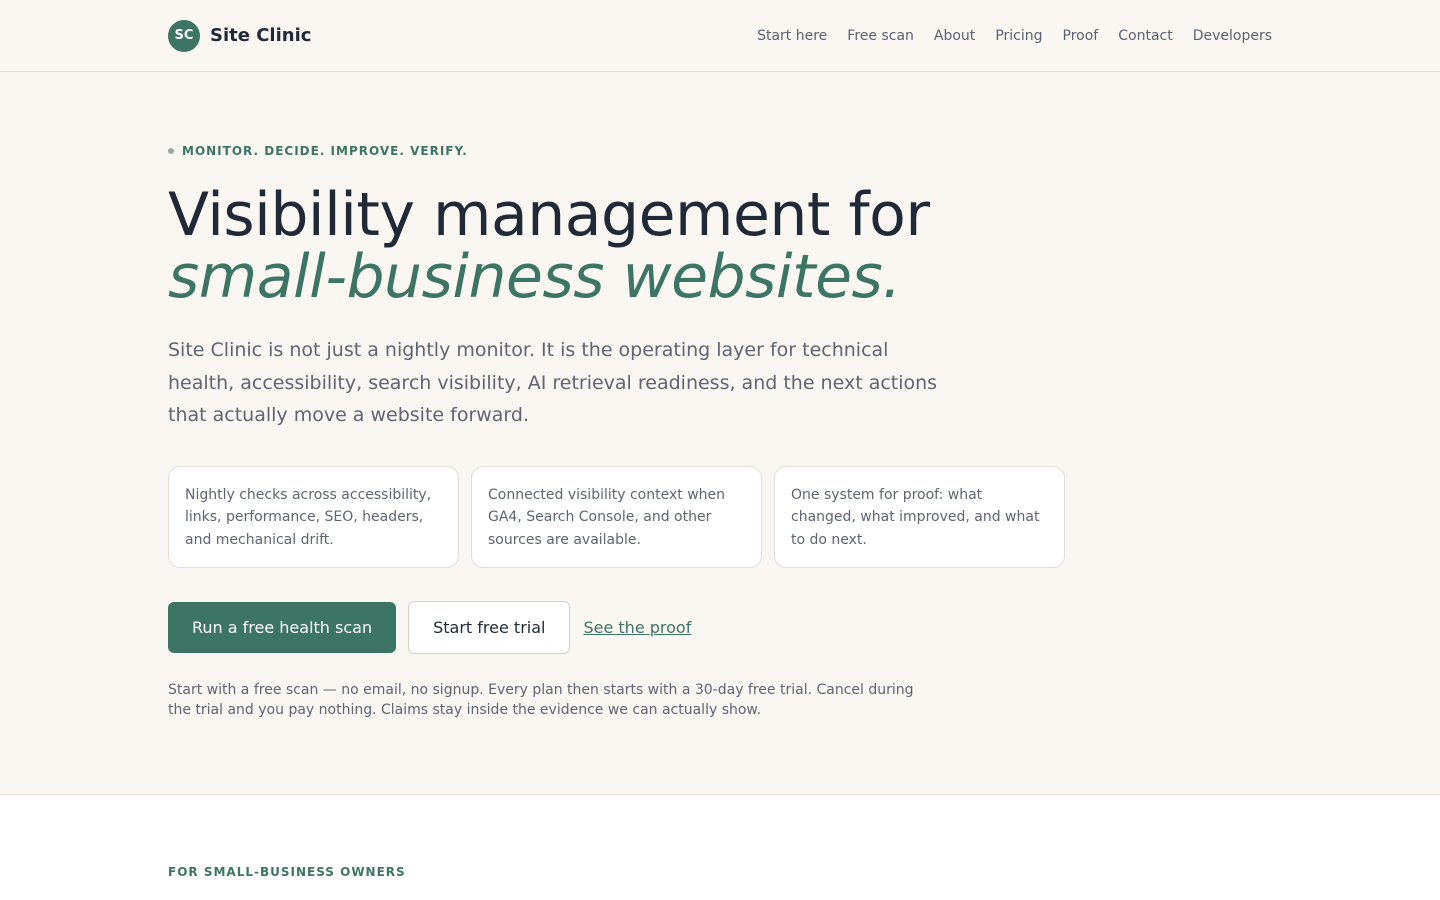 Image resolution: width=1440 pixels, height=900 pixels. What do you see at coordinates (1018, 36) in the screenshot?
I see `nav-pricing: Pricing` at bounding box center [1018, 36].